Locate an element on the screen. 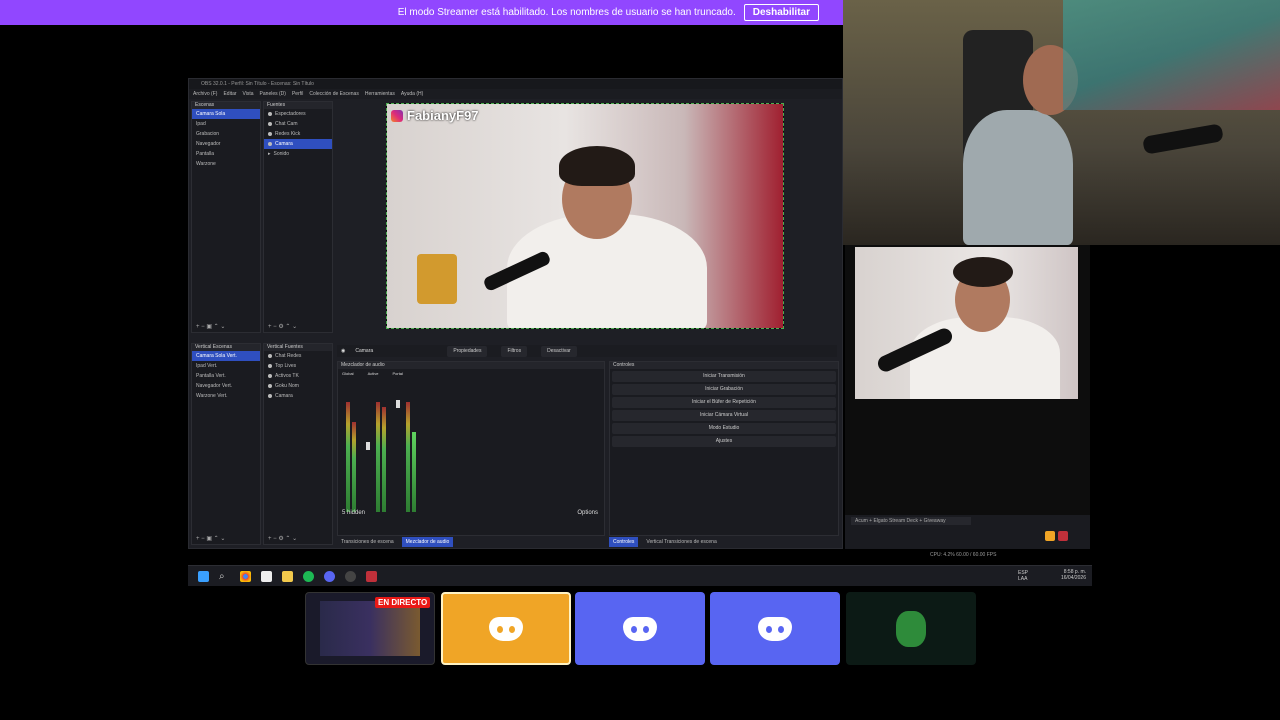 Image resolution: width=1280 pixels, height=720 pixels. vscene-item: Ipad Vert. is located at coordinates (226, 366).